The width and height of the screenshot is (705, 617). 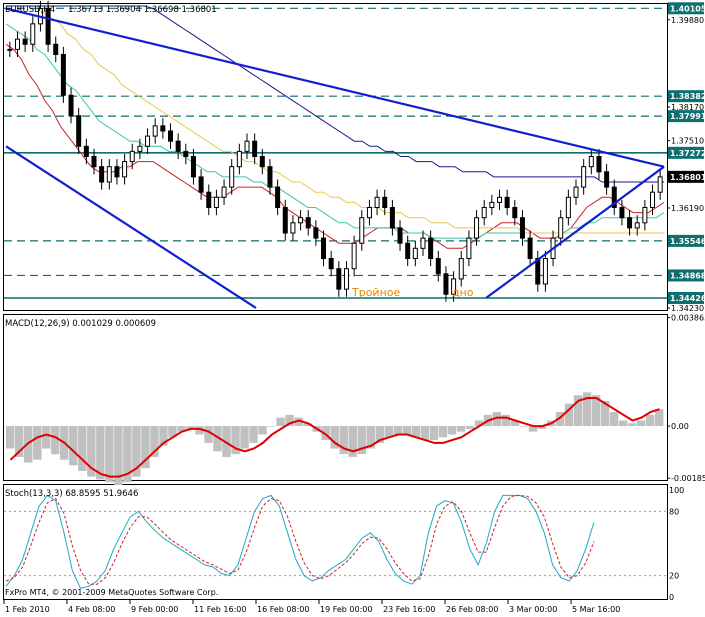 I want to click on price-tick-label: 1.34230, so click(x=687, y=308).